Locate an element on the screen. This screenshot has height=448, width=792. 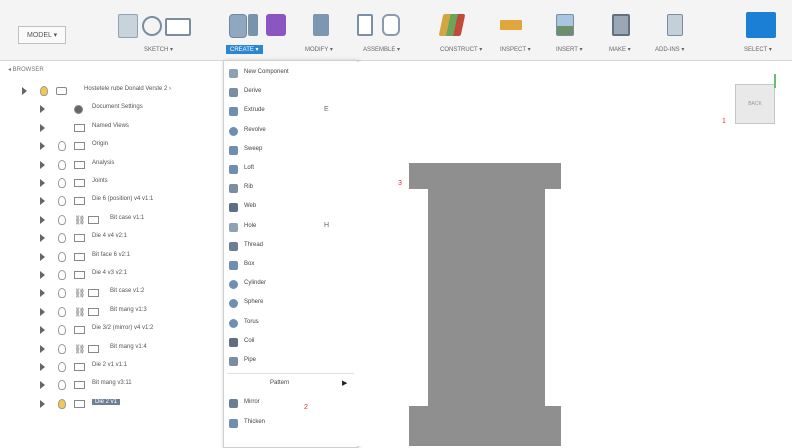
tab-create: CREATE ▾ is located at coordinates (244, 49).